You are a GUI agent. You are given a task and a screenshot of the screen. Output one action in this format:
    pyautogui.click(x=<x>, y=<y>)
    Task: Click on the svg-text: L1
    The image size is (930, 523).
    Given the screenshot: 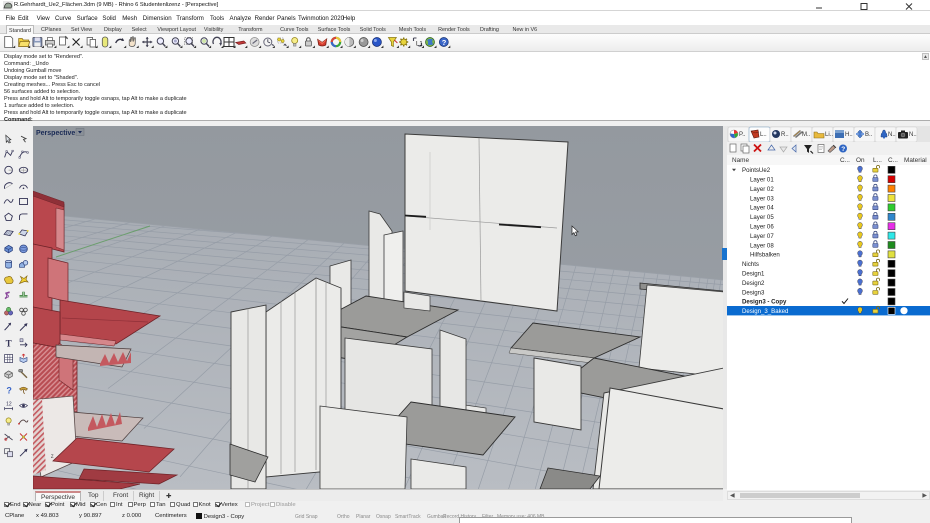 What is the action you would take?
    pyautogui.click(x=419, y=45)
    